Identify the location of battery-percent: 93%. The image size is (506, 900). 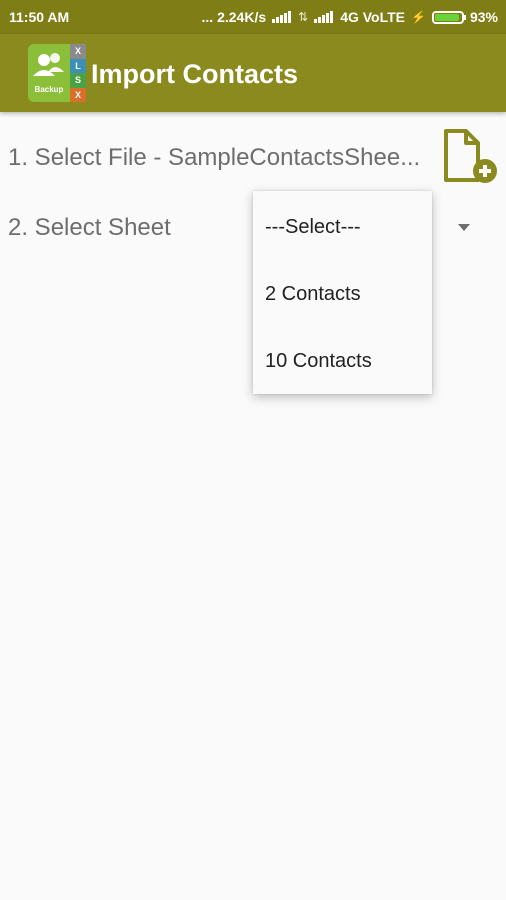
(483, 17).